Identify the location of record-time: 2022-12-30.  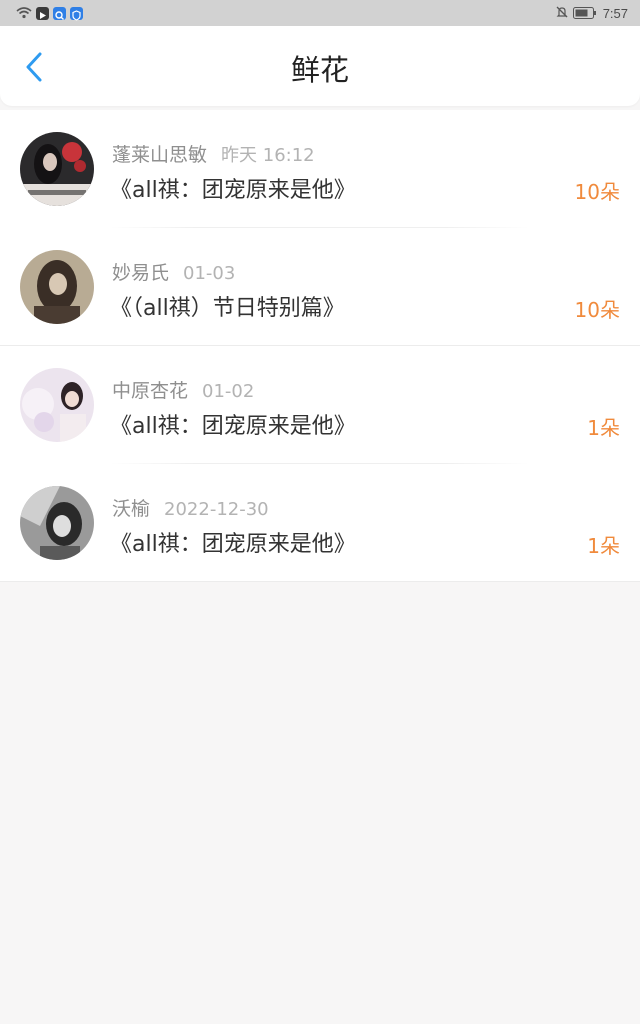
(216, 509).